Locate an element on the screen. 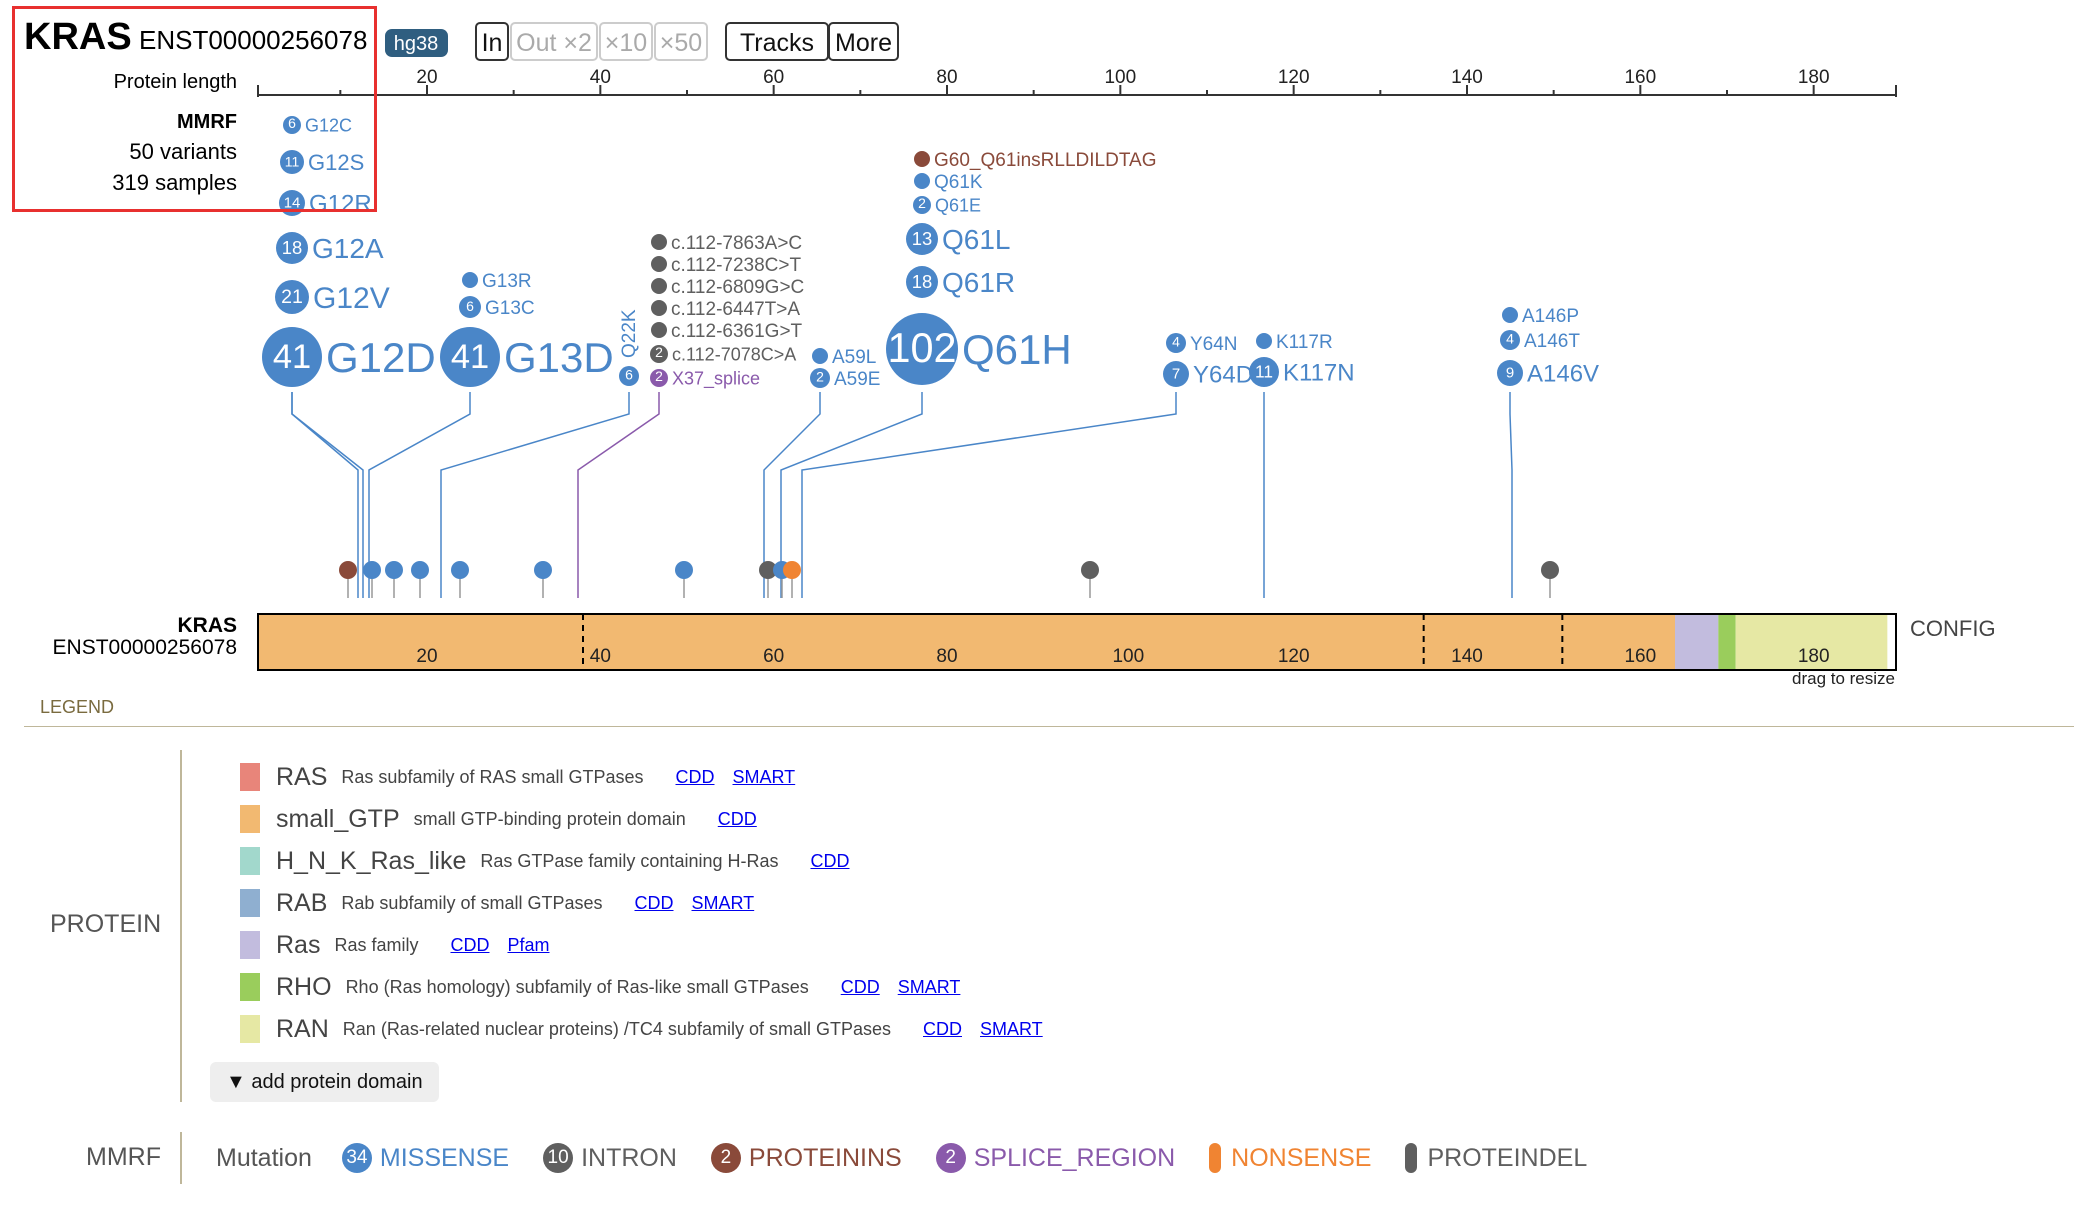  domain-description: Rab subfamily of small GTPases is located at coordinates (472, 902).